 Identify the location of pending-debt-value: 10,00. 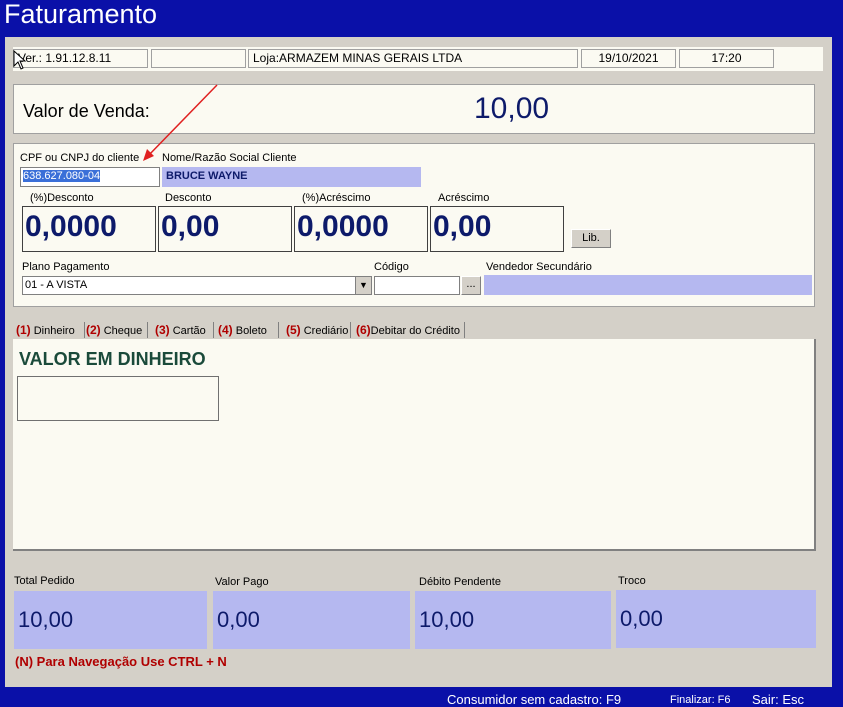
(513, 620).